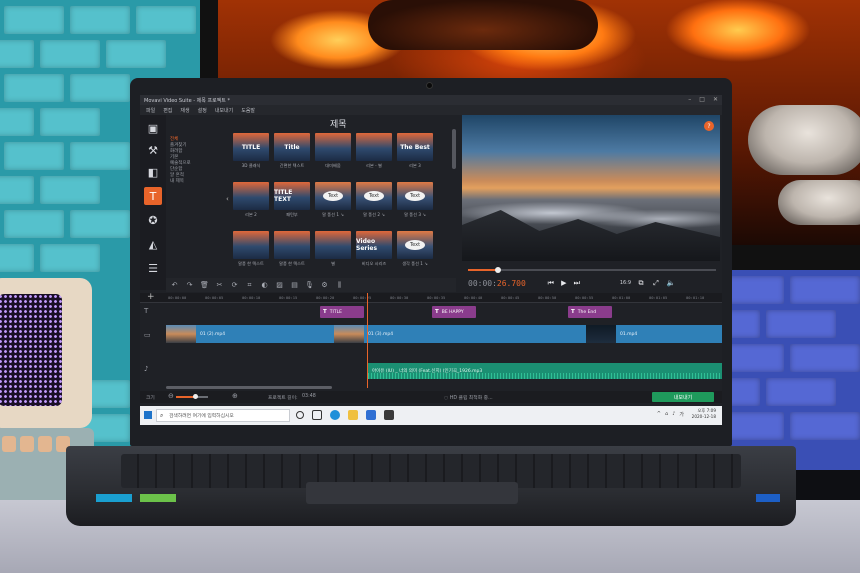  I want to click on redo-icon: ↷, so click(189, 285).